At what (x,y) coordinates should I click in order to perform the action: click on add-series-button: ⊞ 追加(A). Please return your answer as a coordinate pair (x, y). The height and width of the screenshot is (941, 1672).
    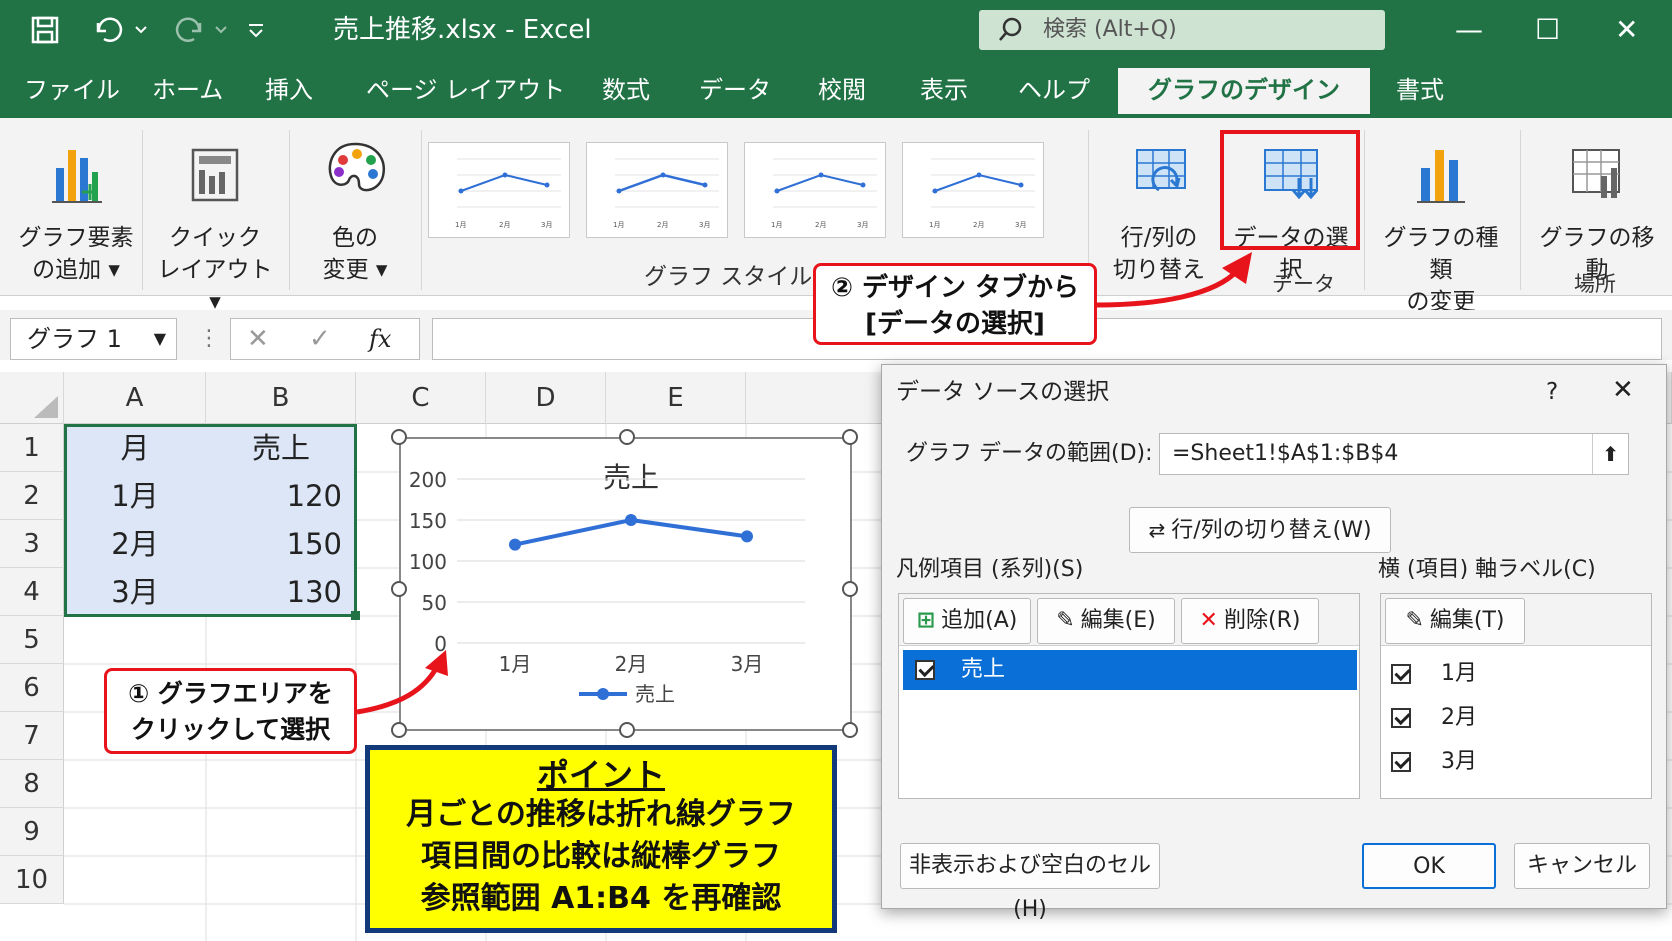
    Looking at the image, I should click on (967, 621).